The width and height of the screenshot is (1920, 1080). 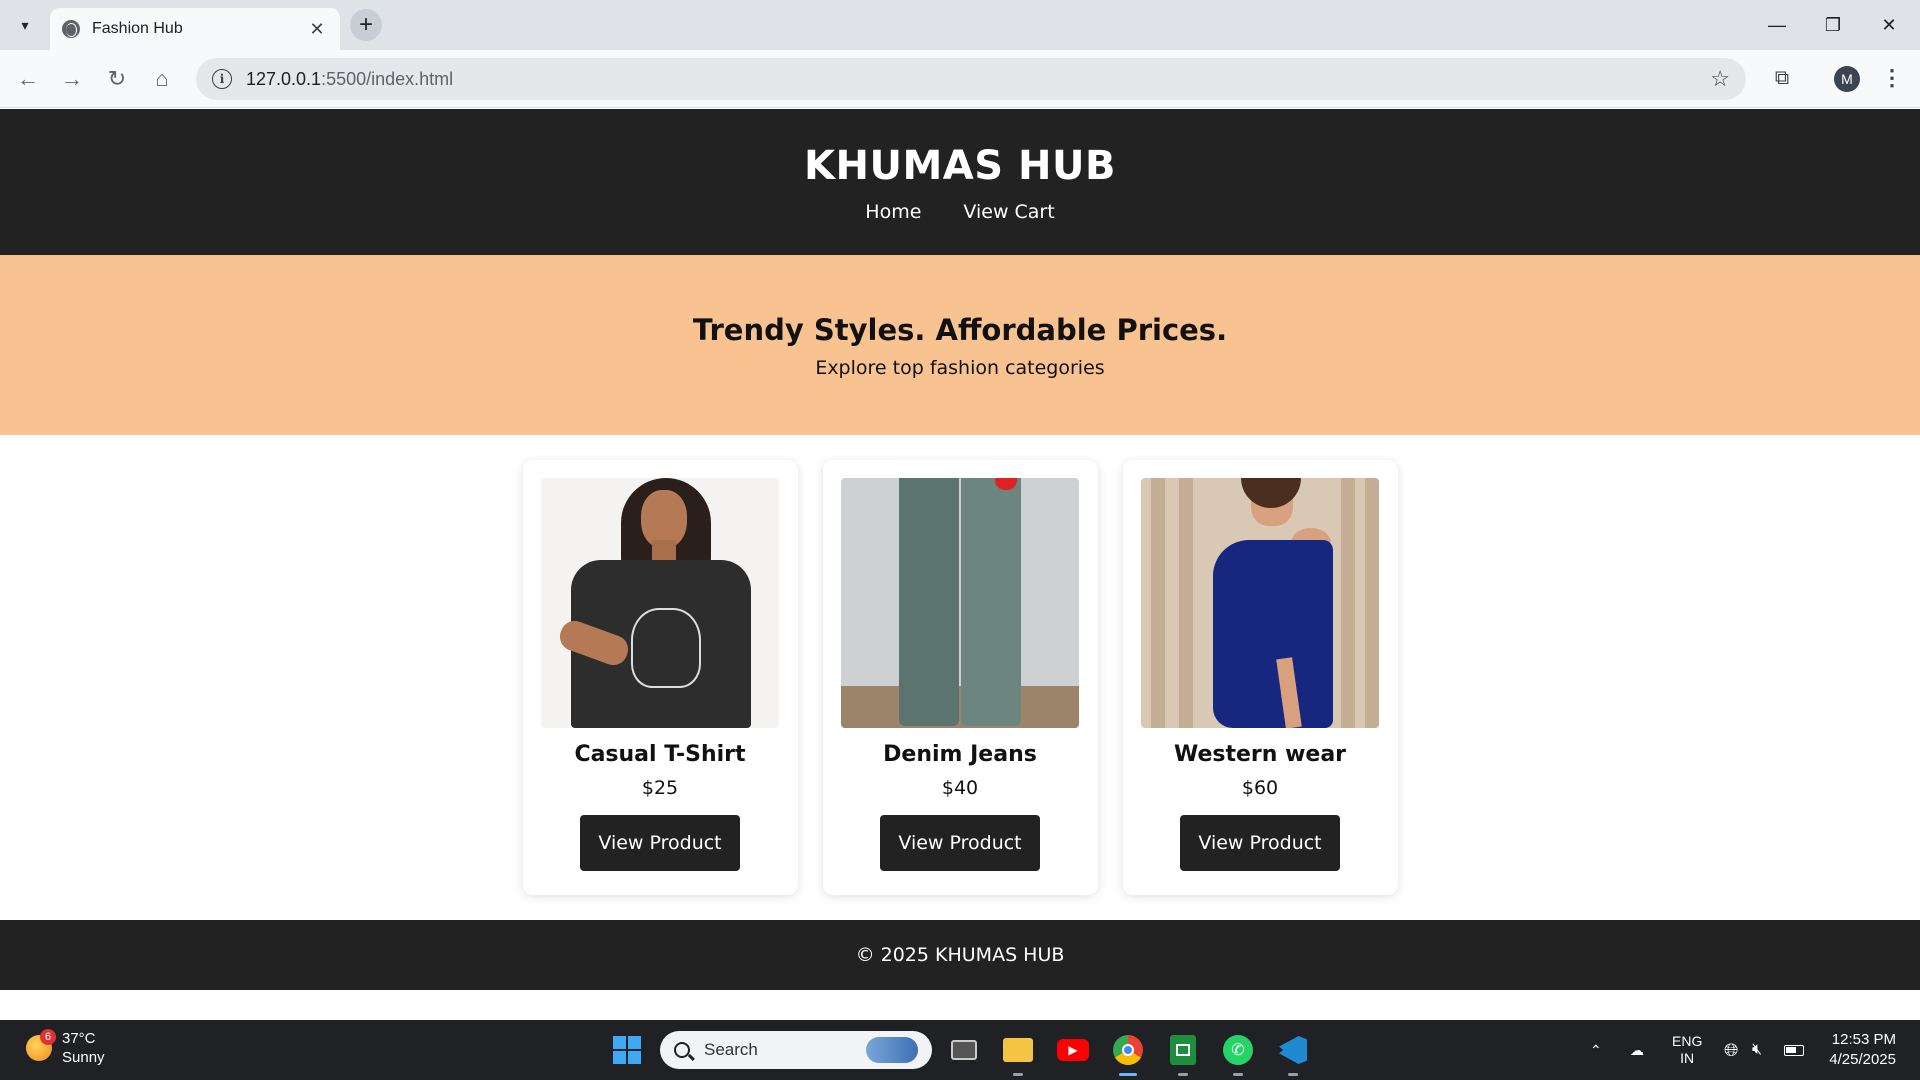 I want to click on url-text: 127.0.0.1:5500/index.html, so click(x=978, y=79).